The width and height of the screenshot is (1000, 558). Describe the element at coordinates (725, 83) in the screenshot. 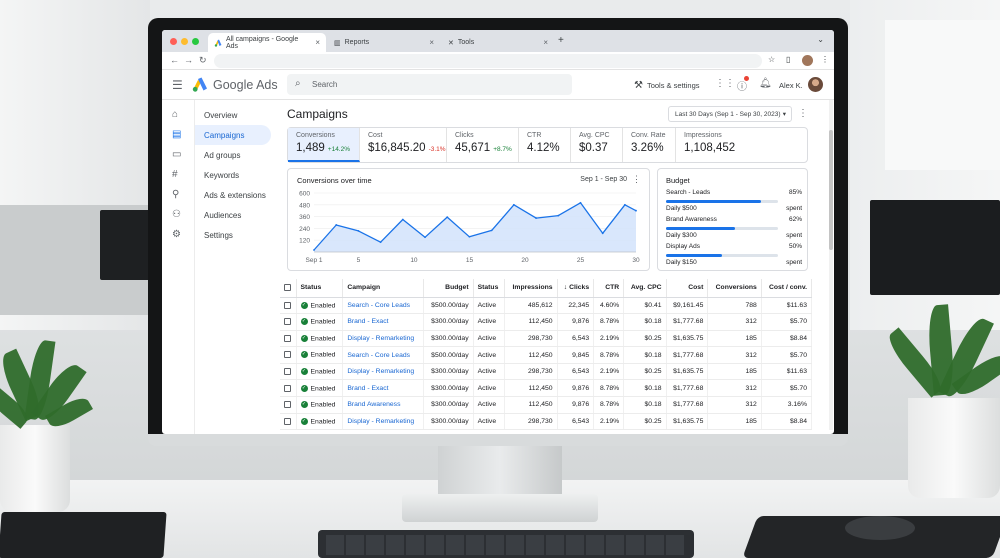

I see `apps-grid-icon: ⋮⋮` at that location.